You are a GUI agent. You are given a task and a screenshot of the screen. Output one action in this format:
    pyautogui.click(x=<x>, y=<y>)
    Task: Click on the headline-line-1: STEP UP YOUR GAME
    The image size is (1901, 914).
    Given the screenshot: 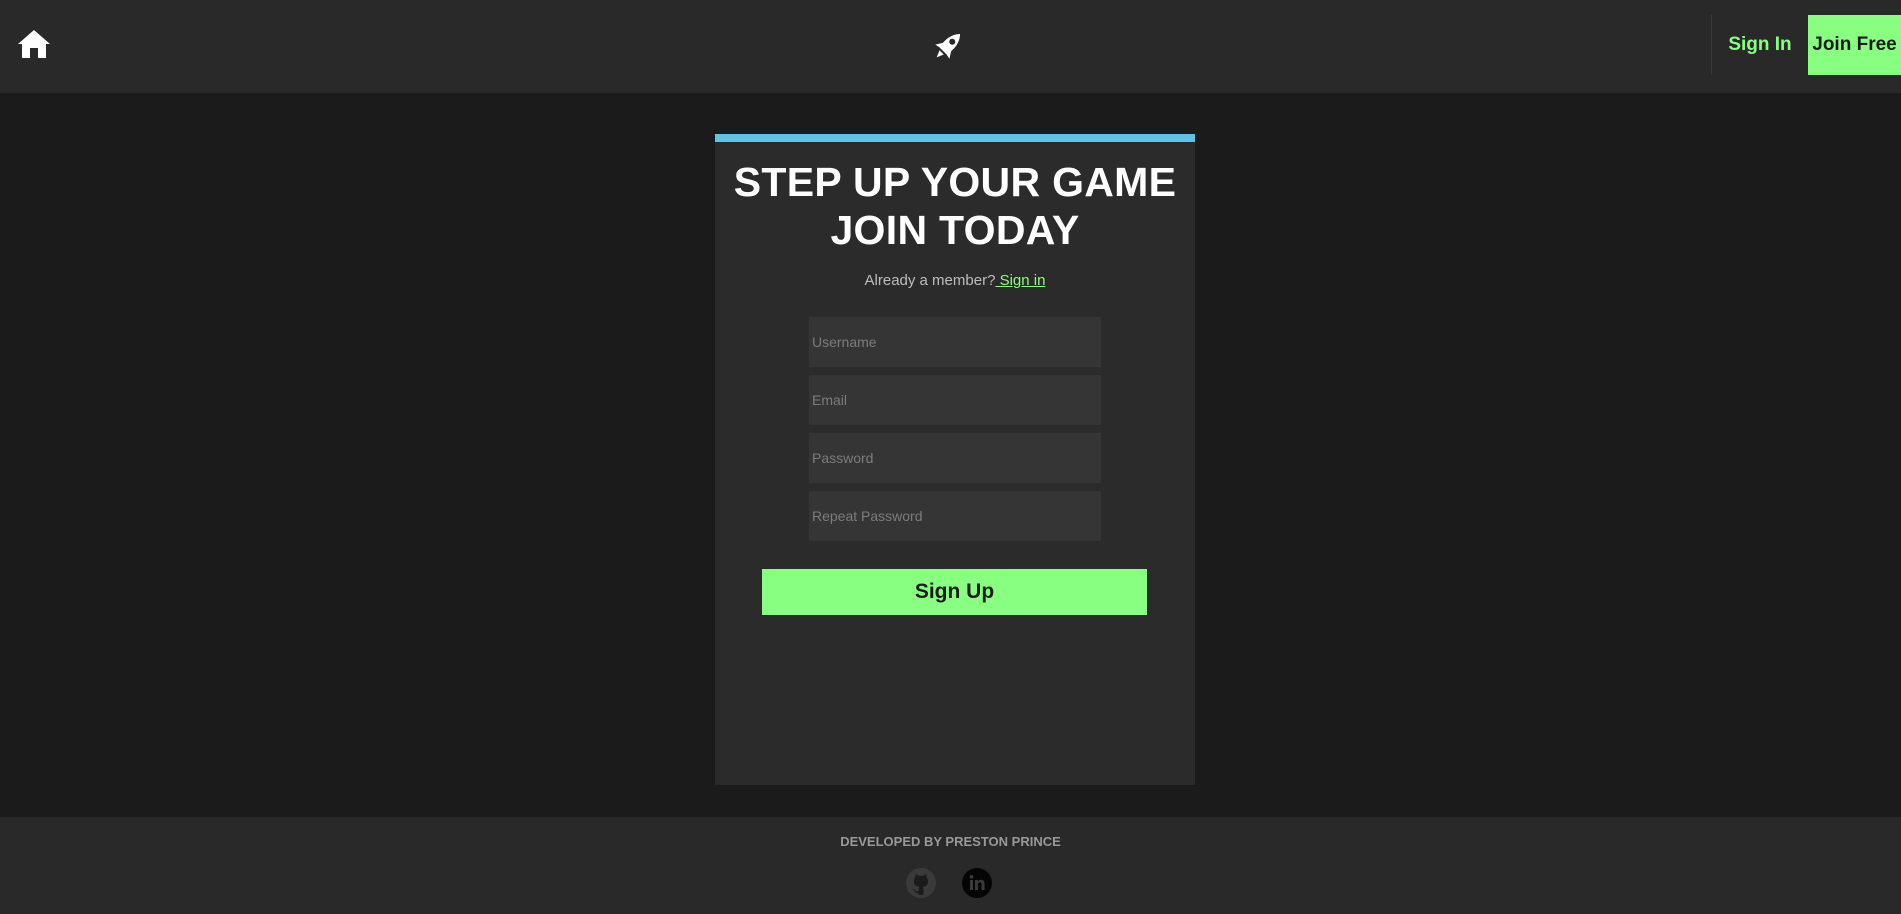 What is the action you would take?
    pyautogui.click(x=955, y=182)
    